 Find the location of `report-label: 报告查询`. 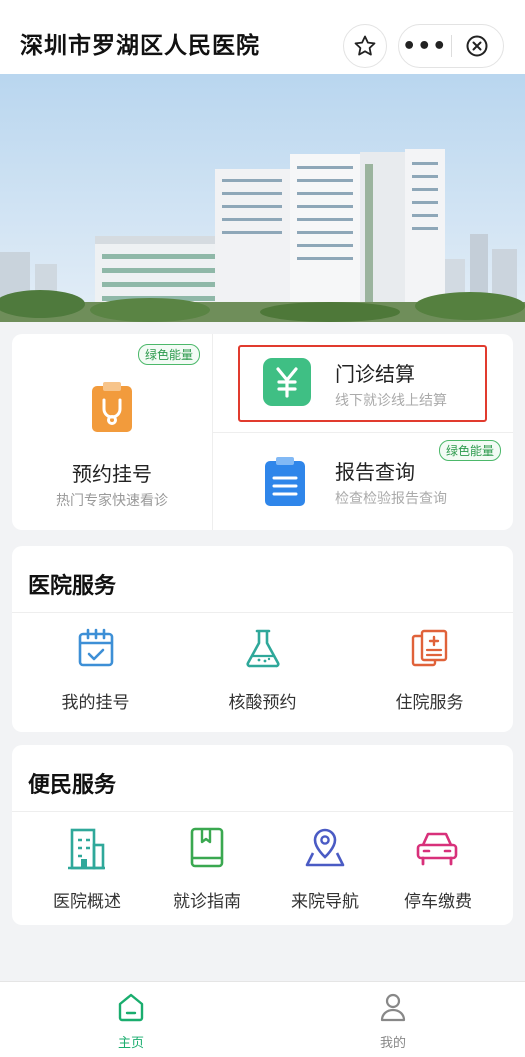

report-label: 报告查询 is located at coordinates (375, 472).